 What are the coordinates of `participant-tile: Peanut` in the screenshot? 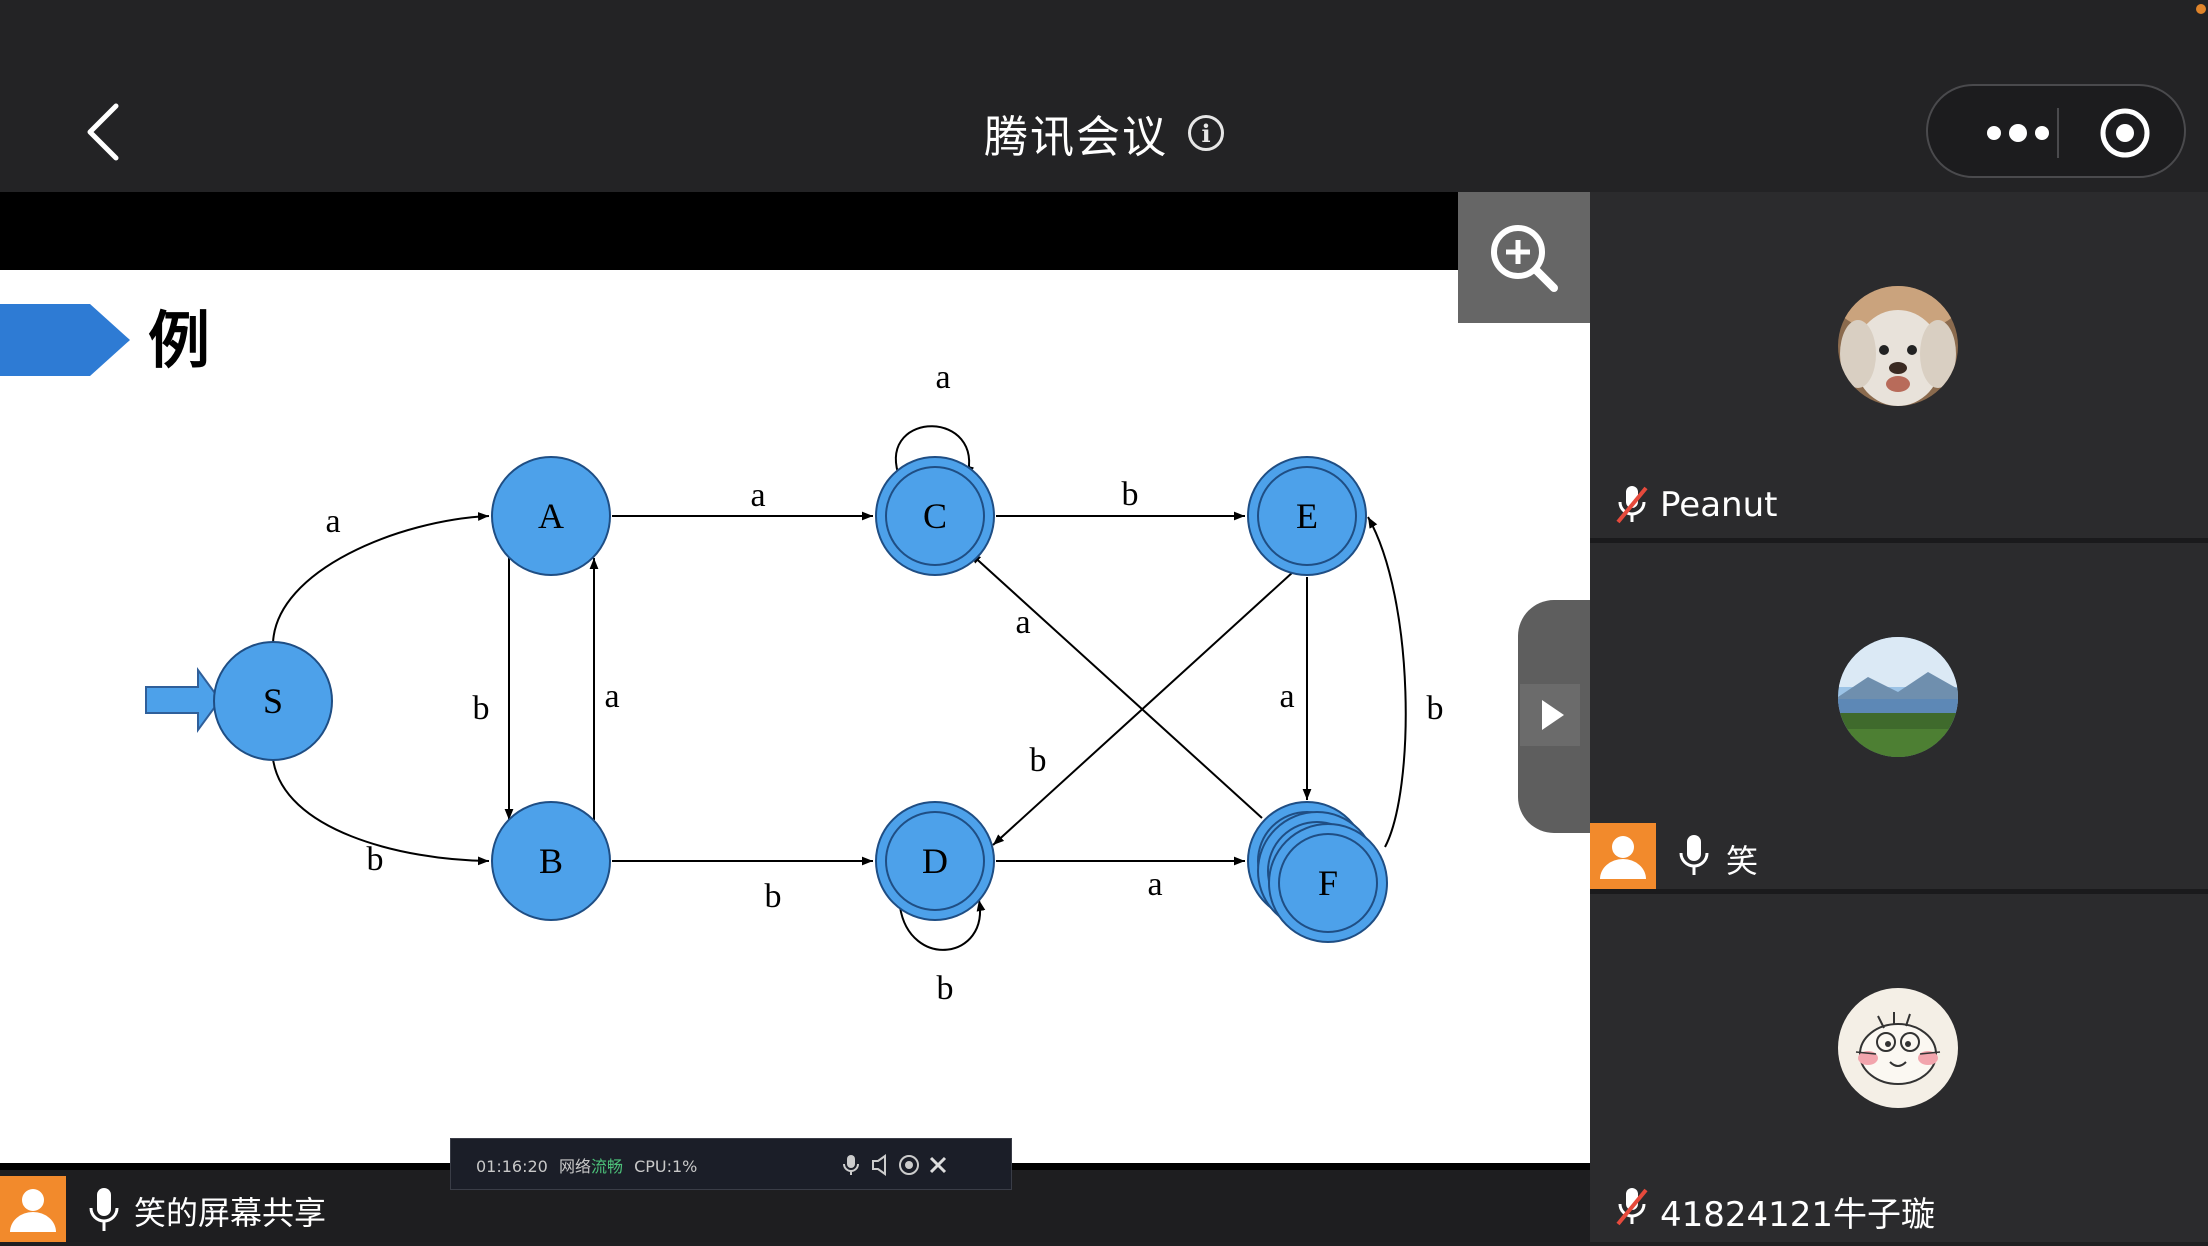 It's located at (1899, 365).